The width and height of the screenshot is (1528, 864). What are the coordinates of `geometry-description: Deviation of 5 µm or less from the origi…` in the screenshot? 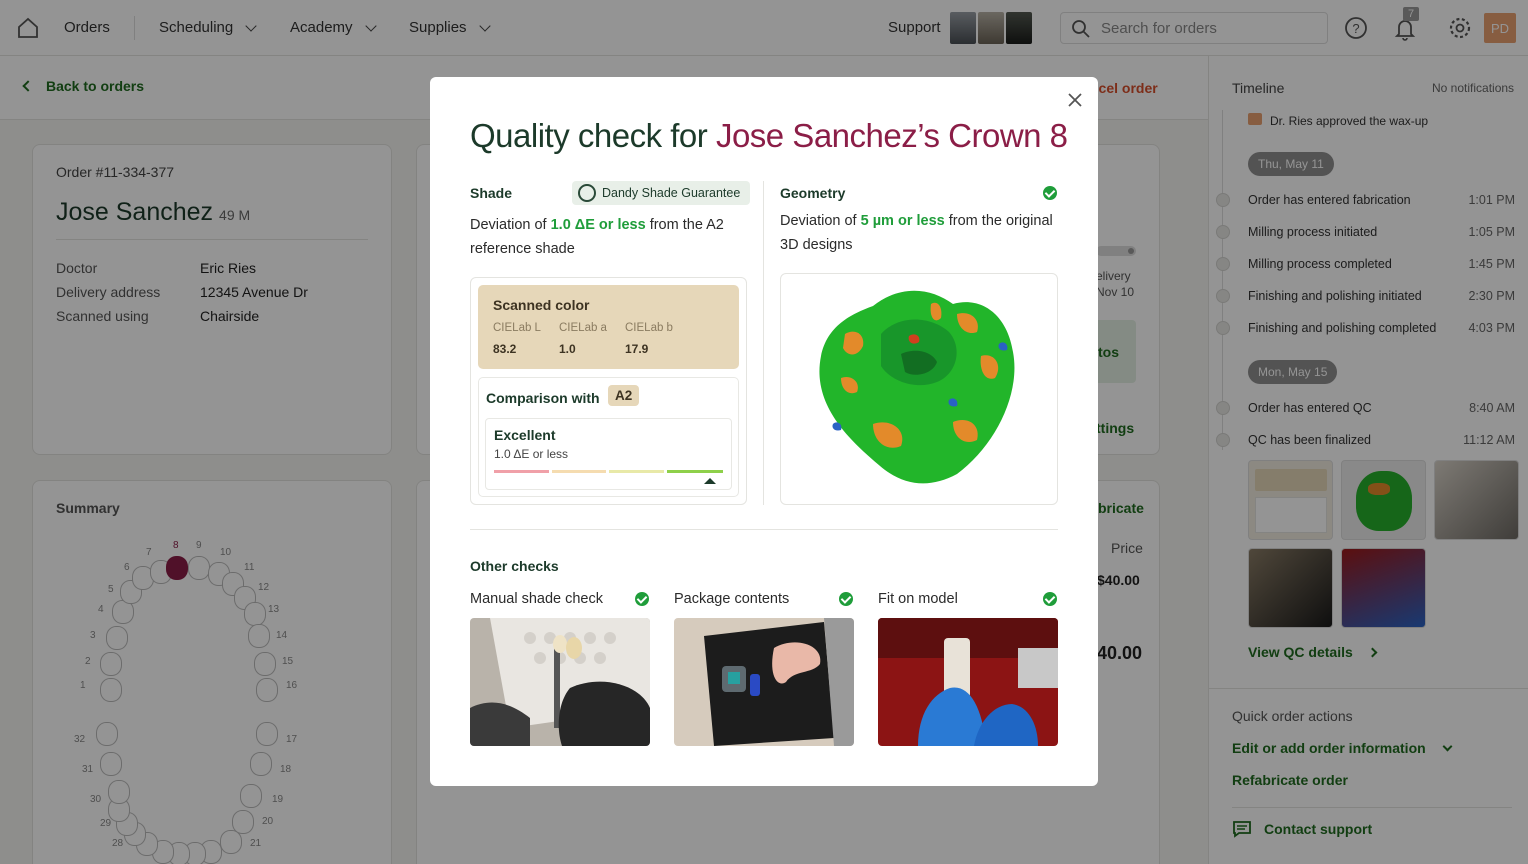 It's located at (920, 233).